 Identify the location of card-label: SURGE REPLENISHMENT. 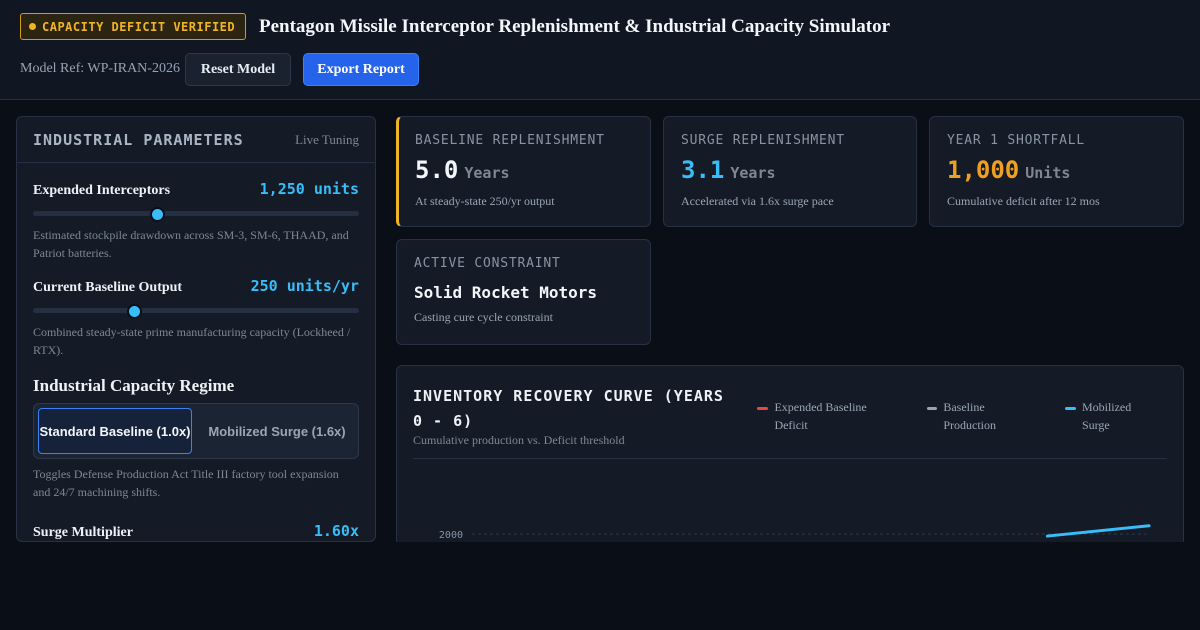
(763, 140).